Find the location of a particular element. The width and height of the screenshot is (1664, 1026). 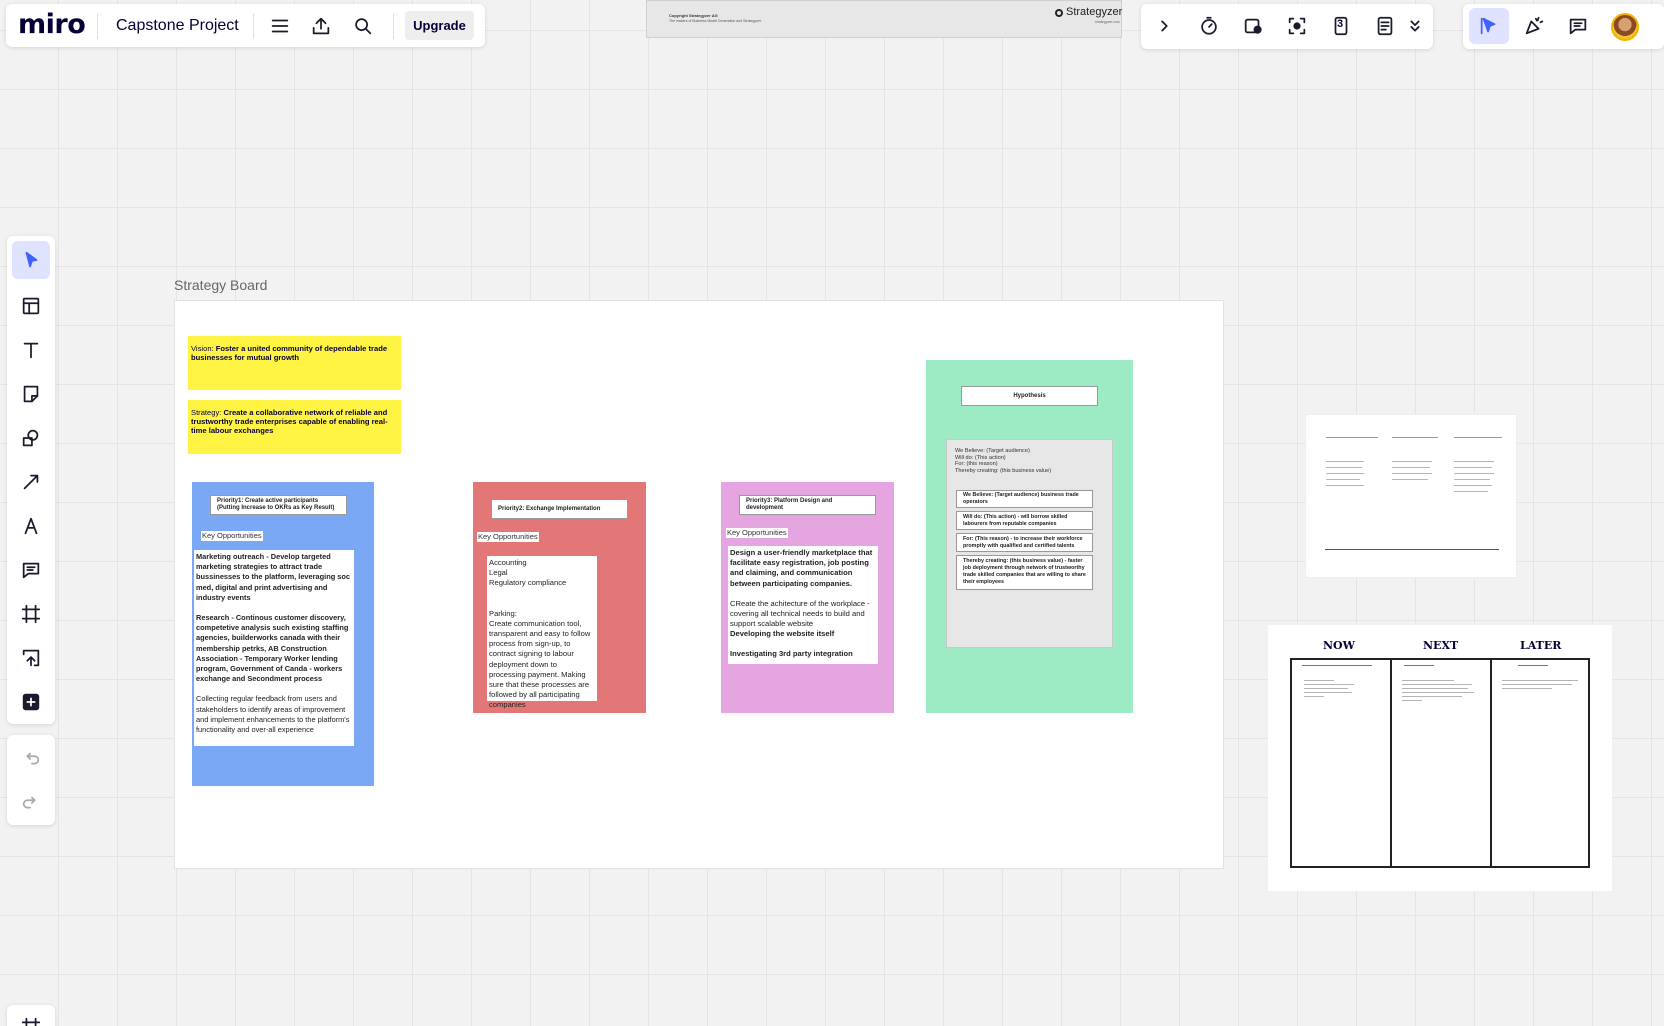

priority2-title: Priority2: Exchange Implementation is located at coordinates (559, 509).